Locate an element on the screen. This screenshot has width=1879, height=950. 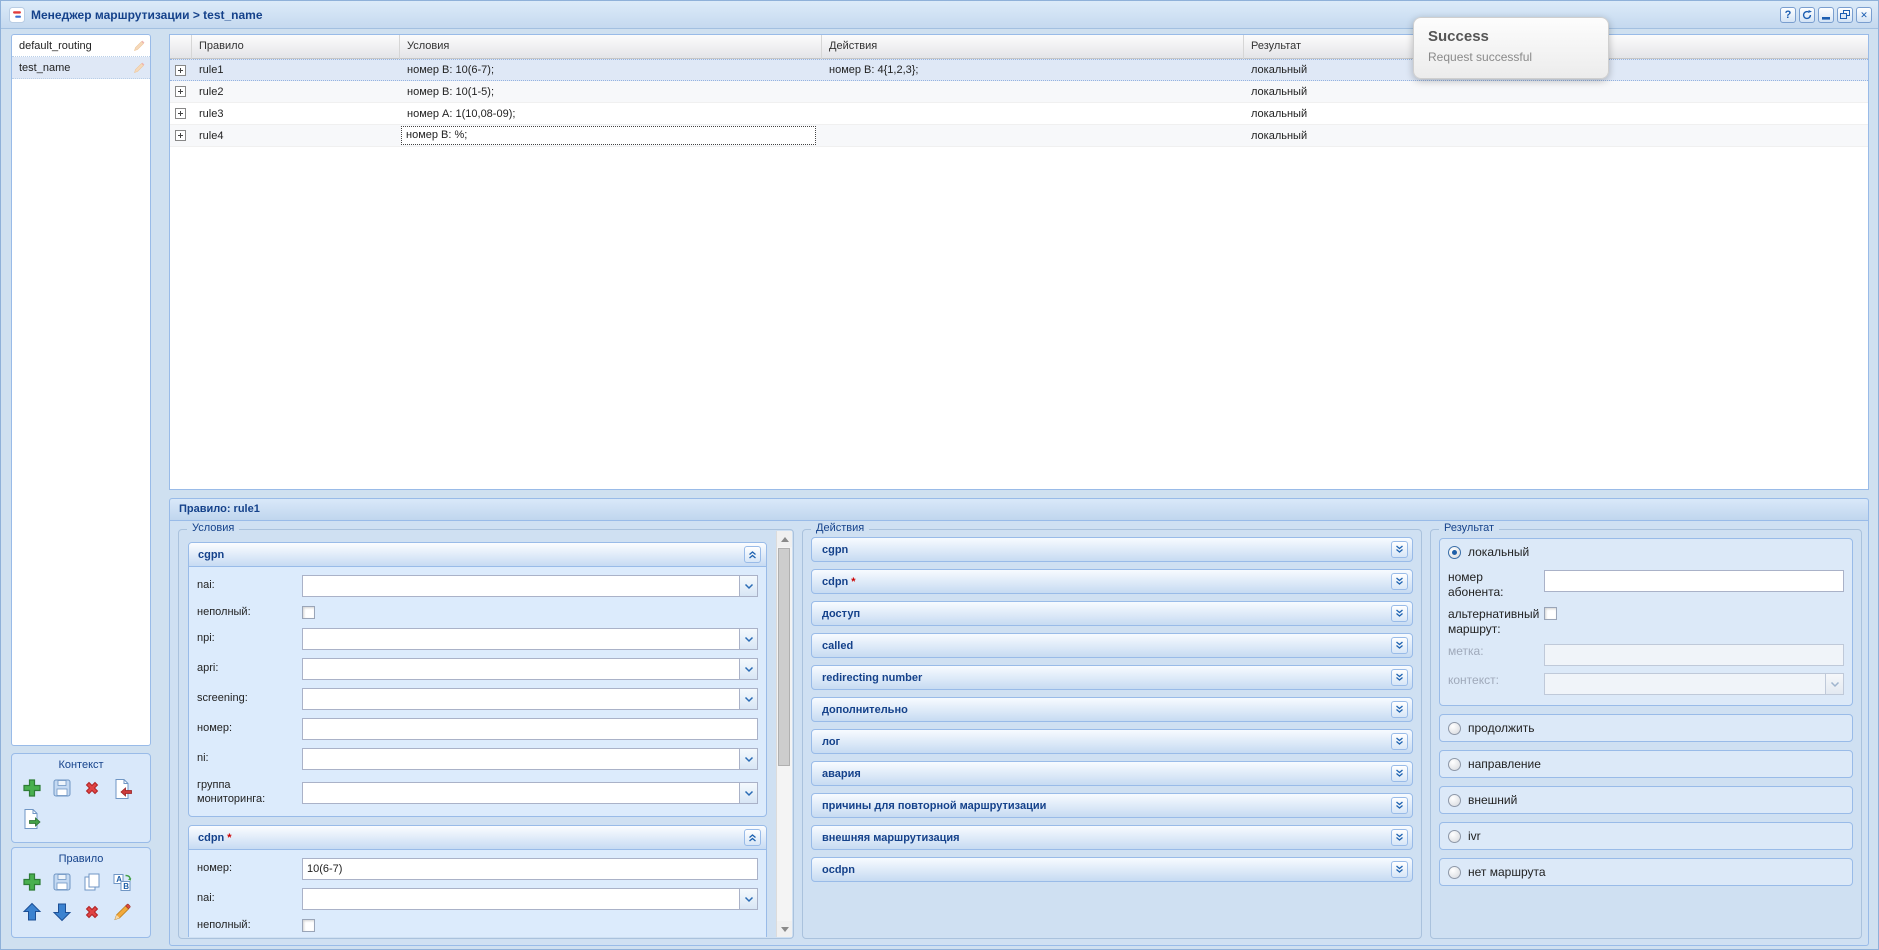
action-group-alarm: авария is located at coordinates (1112, 773).